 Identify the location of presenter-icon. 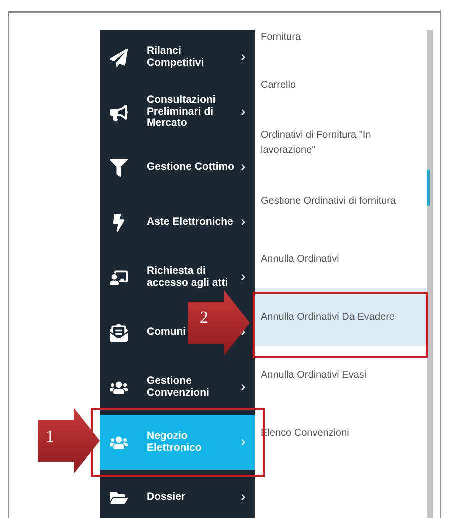
(119, 277).